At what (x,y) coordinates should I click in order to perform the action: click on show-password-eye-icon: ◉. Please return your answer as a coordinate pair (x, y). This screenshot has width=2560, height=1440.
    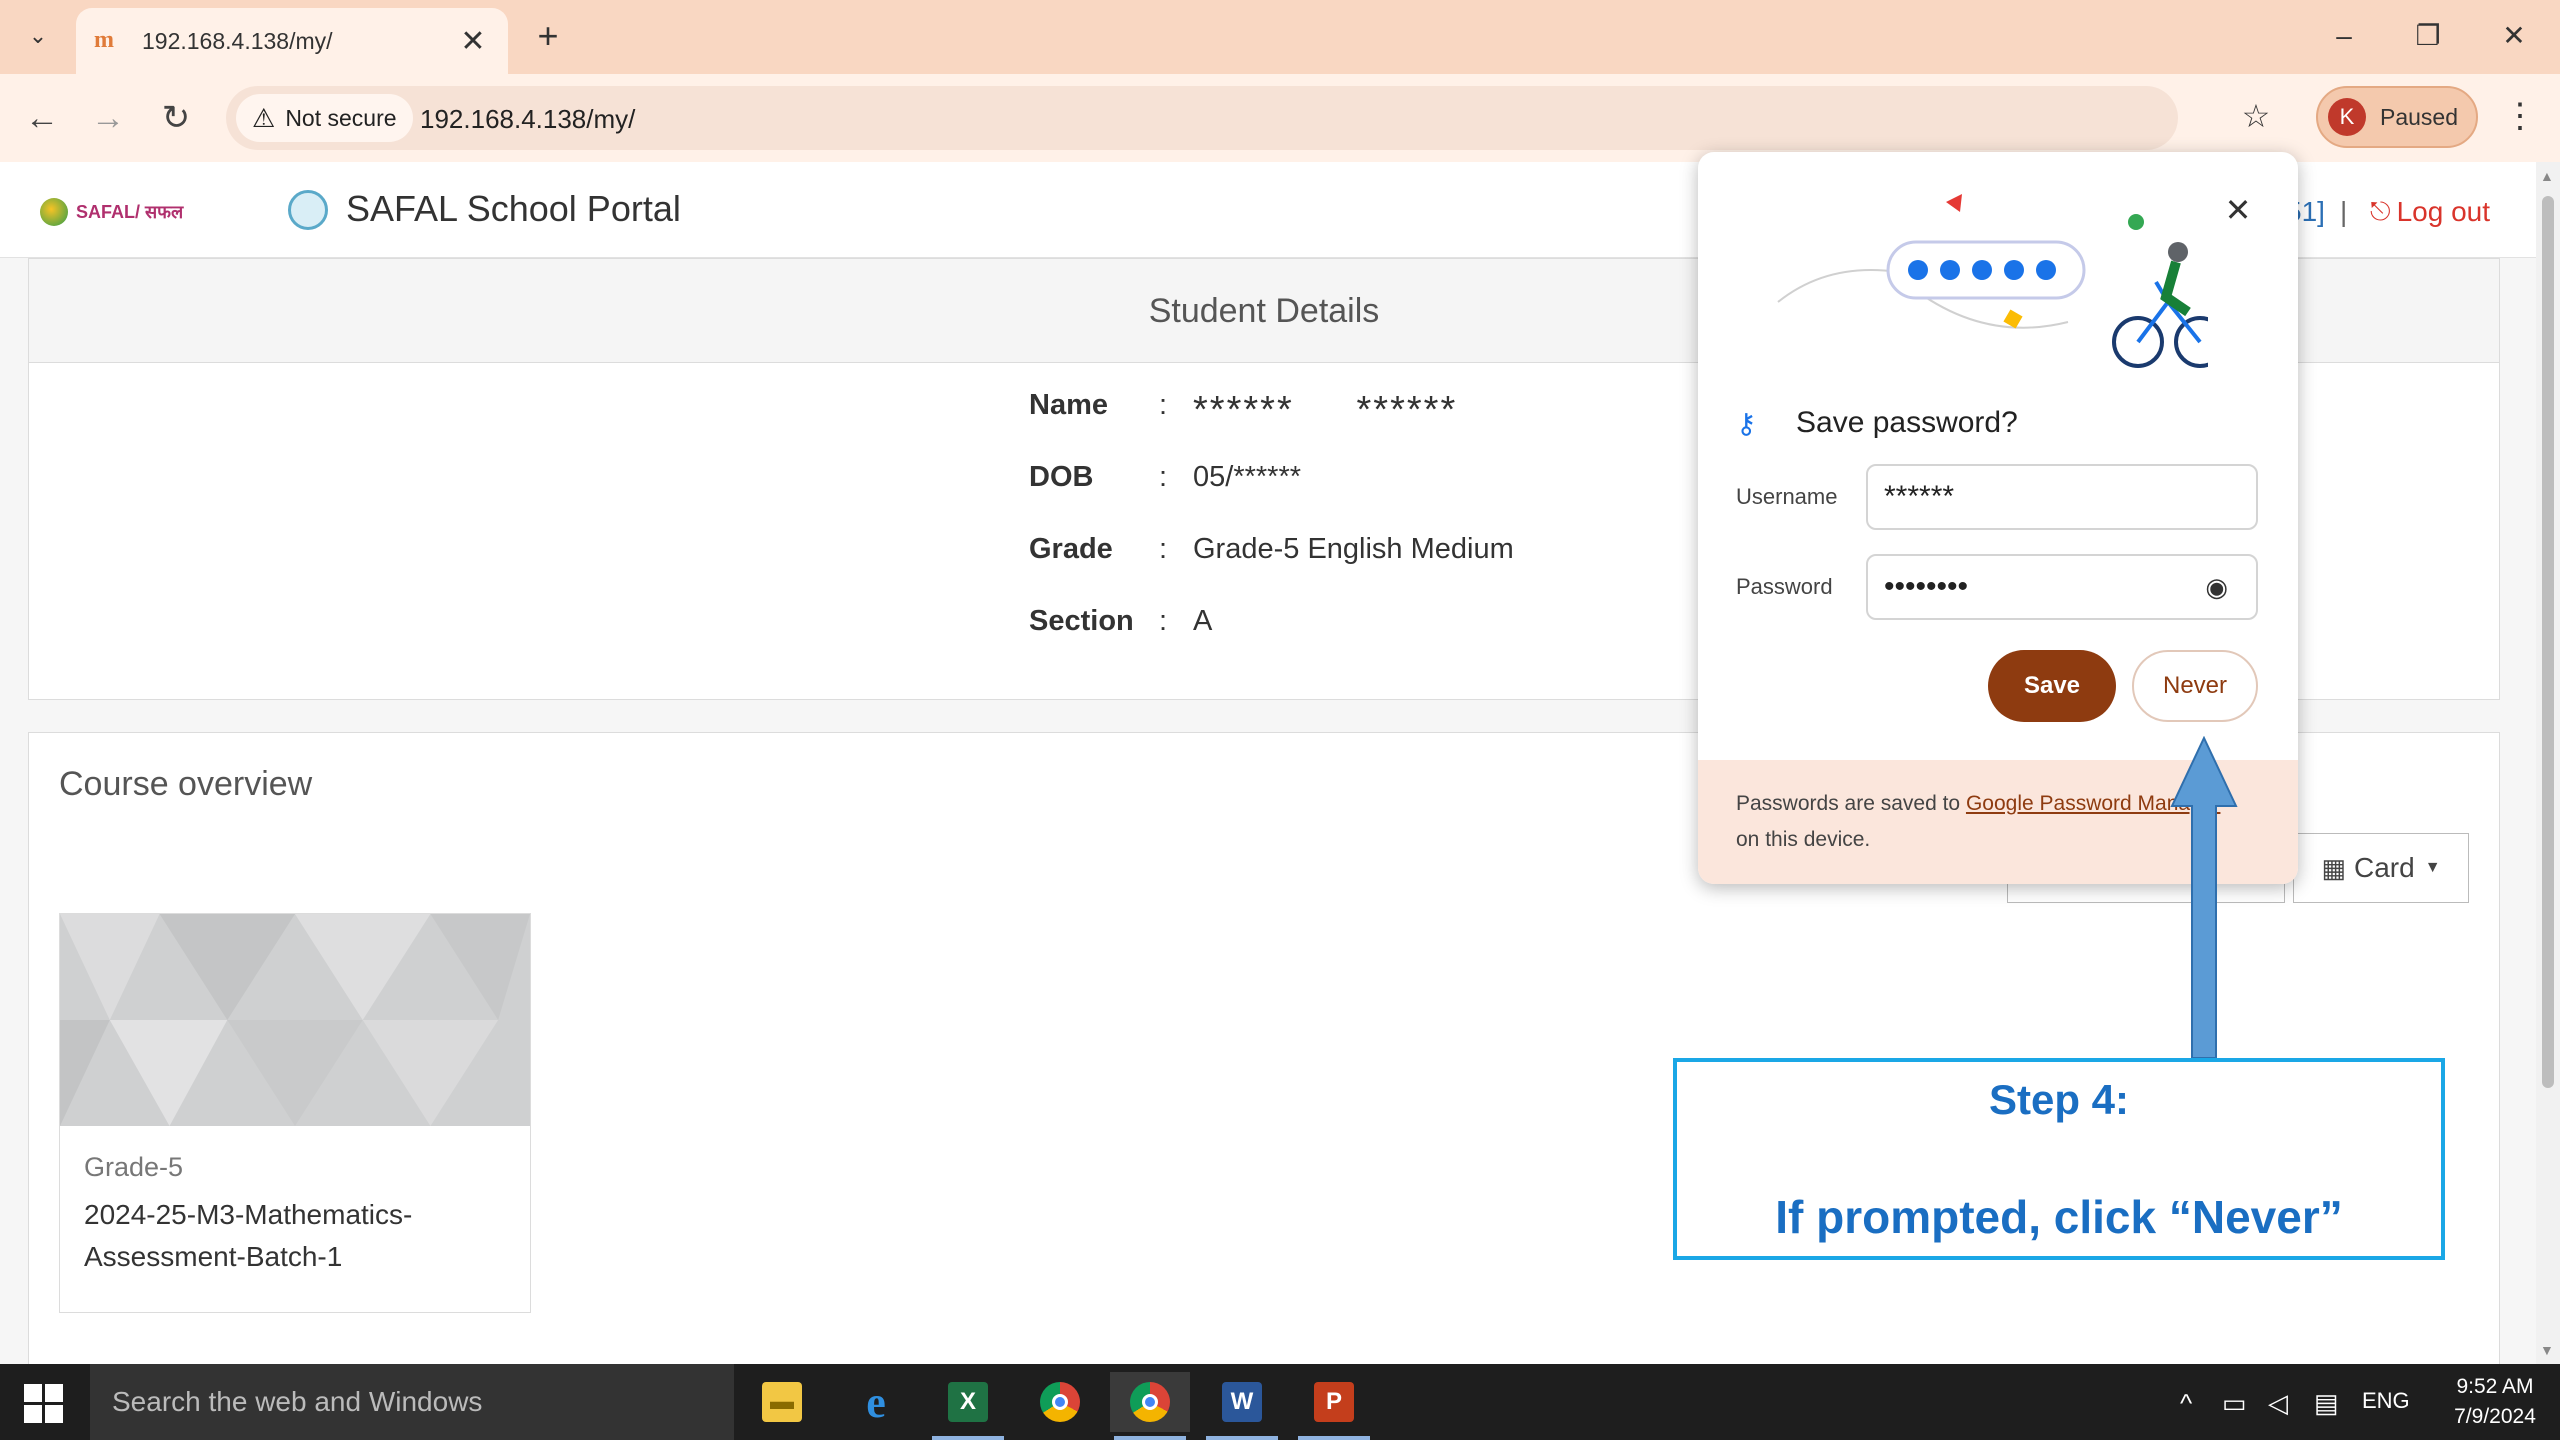
    Looking at the image, I should click on (2216, 587).